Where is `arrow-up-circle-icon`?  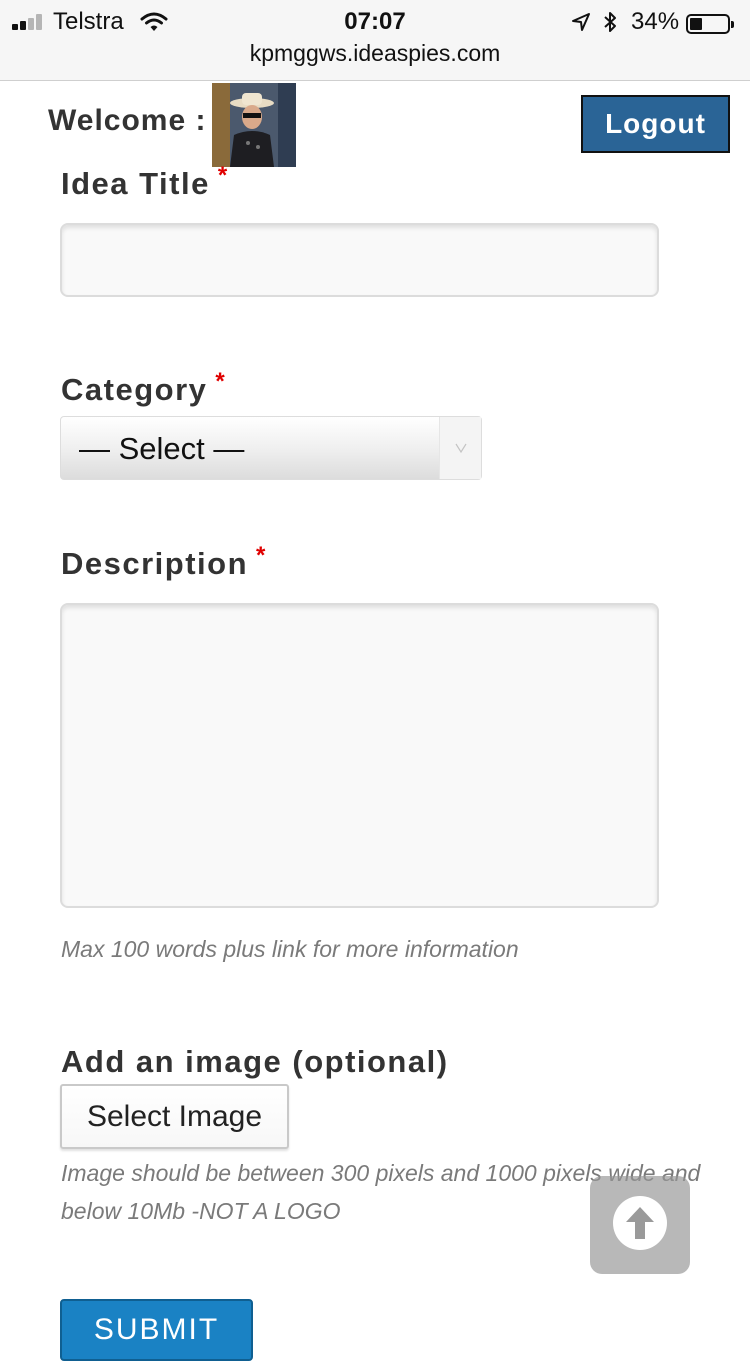
arrow-up-circle-icon is located at coordinates (640, 1225).